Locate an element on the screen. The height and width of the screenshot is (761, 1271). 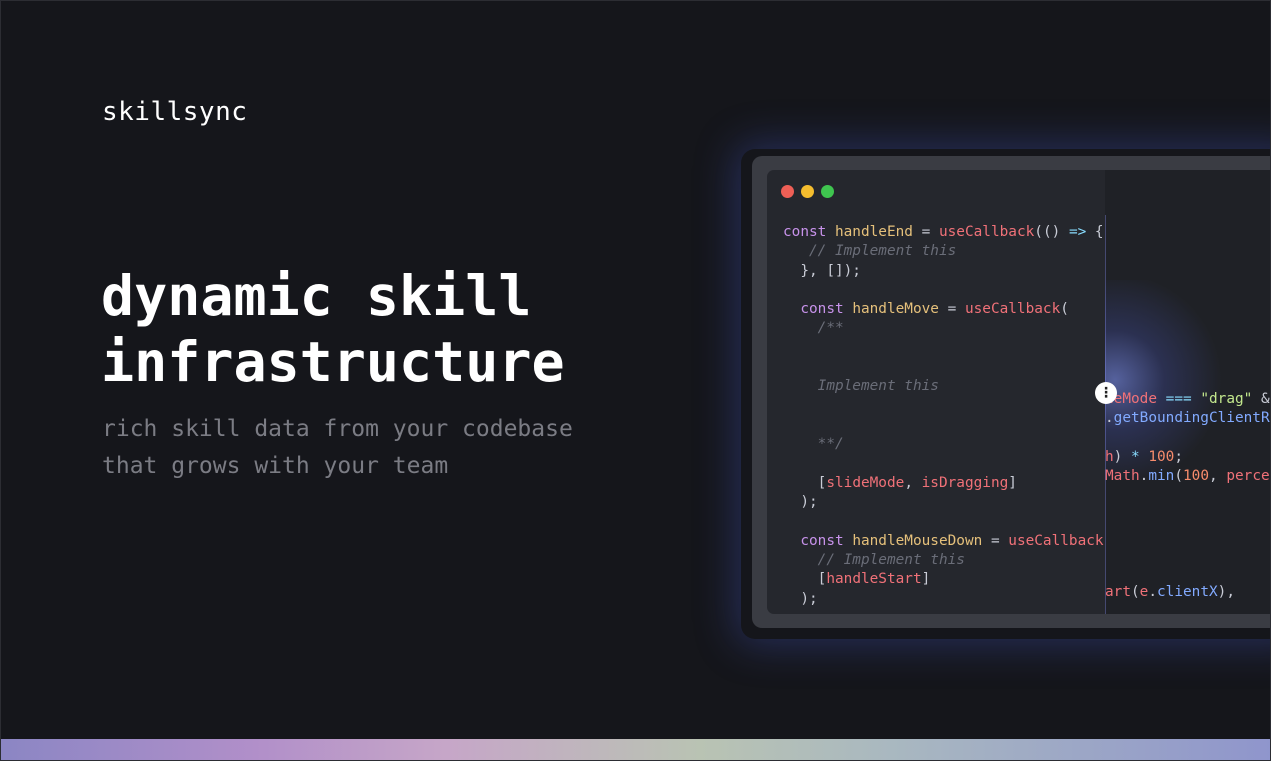
left-code-line: const handleMove = useCallback( is located at coordinates (943, 309).